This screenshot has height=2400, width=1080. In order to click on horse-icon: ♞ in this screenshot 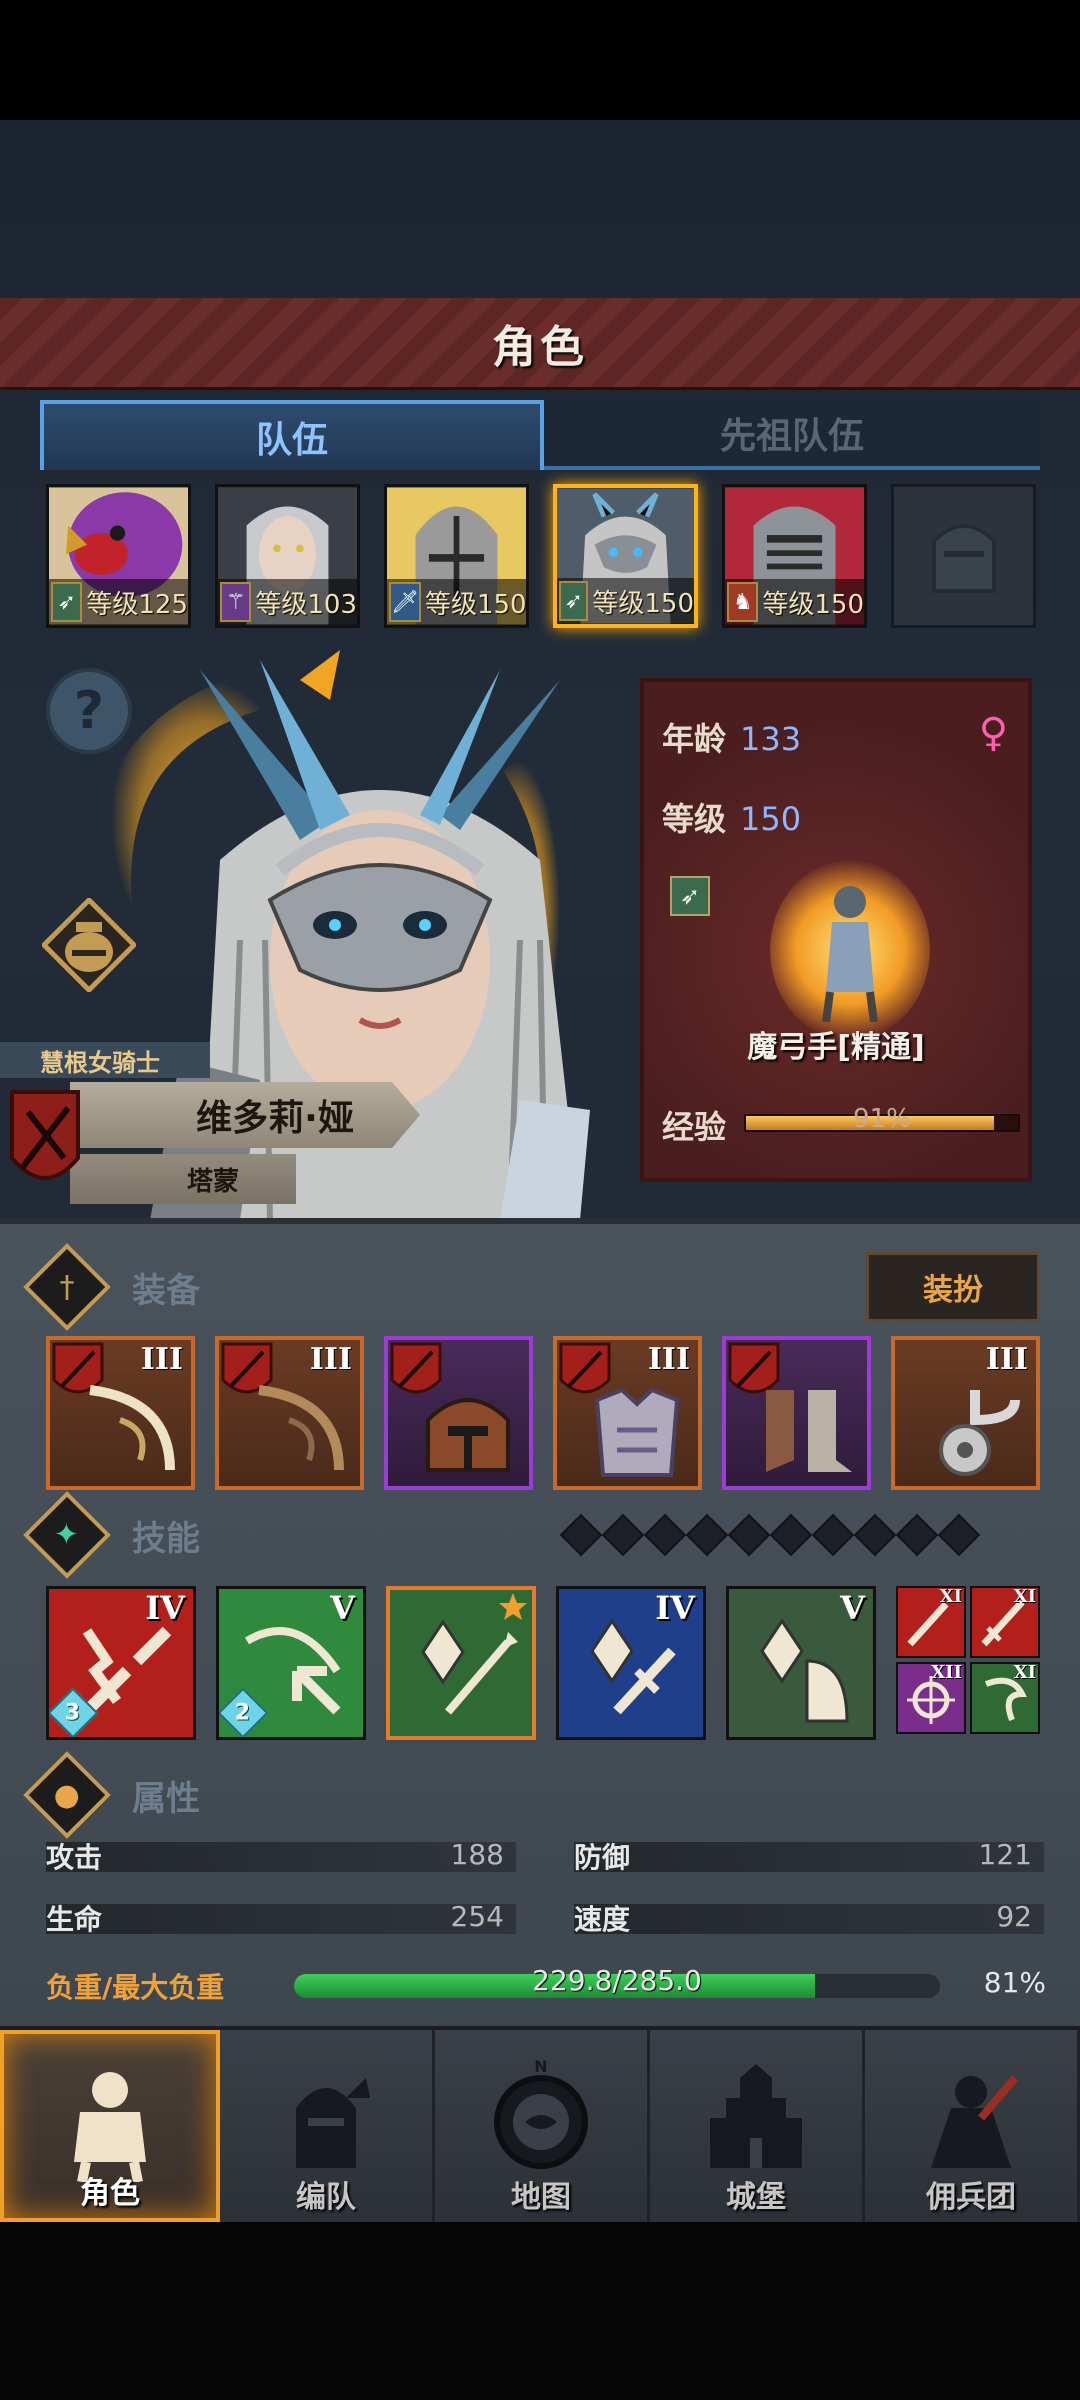, I will do `click(743, 602)`.